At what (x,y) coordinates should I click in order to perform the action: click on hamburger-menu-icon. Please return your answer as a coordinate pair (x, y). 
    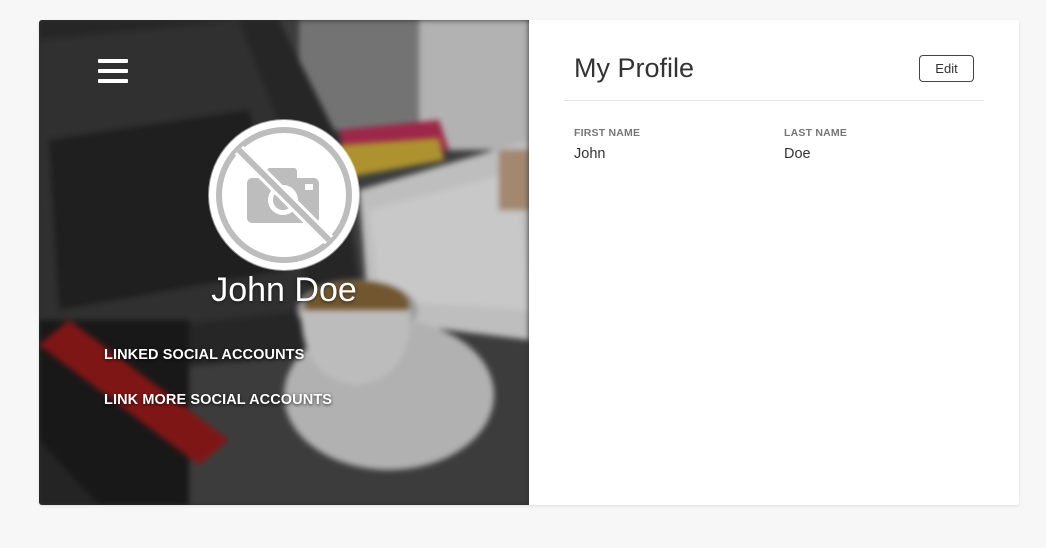
    Looking at the image, I should click on (113, 71).